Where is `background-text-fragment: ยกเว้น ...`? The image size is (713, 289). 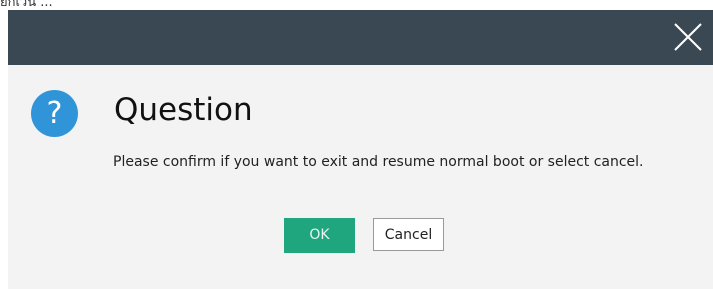
background-text-fragment: ยกเว้น ... is located at coordinates (26, 5).